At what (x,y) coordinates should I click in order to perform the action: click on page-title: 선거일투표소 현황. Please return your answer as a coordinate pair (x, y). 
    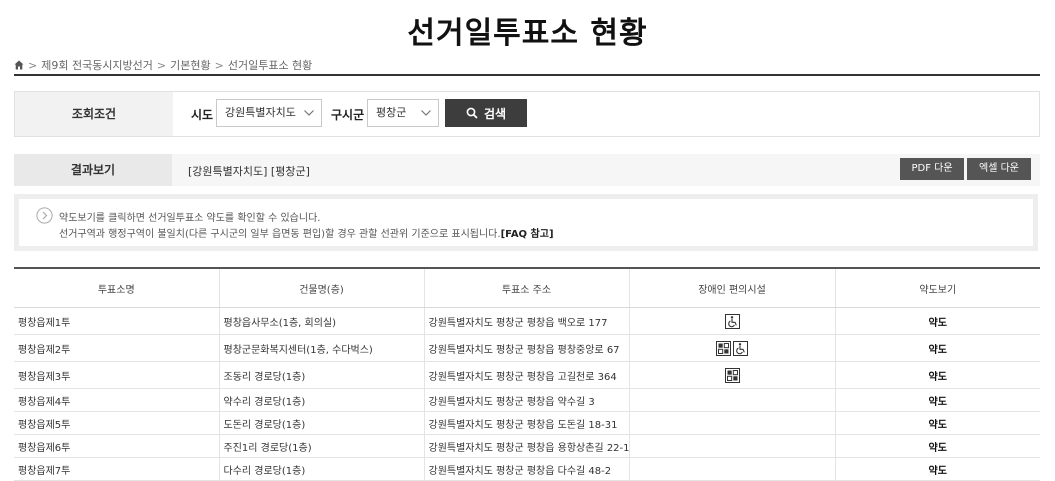
    Looking at the image, I should click on (527, 33).